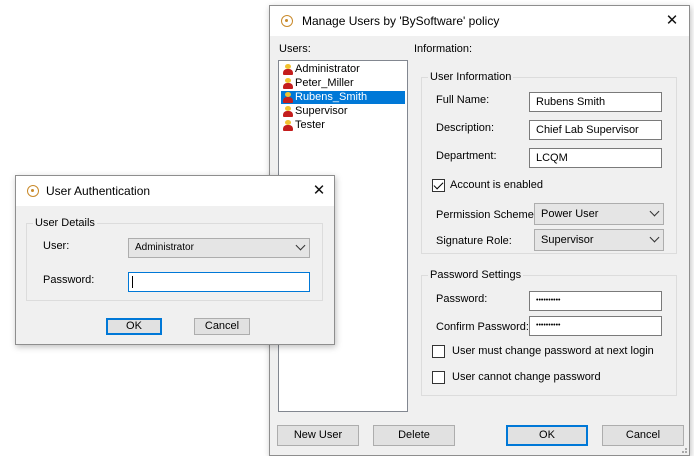 This screenshot has width=694, height=456. I want to click on cannot-change-password-checkbox, so click(438, 377).